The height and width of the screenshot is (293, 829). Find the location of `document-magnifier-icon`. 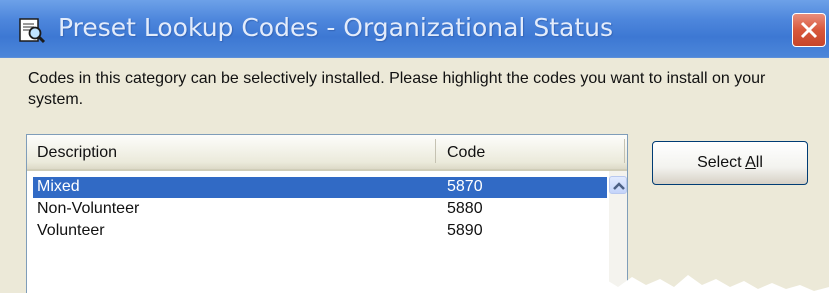

document-magnifier-icon is located at coordinates (32, 31).